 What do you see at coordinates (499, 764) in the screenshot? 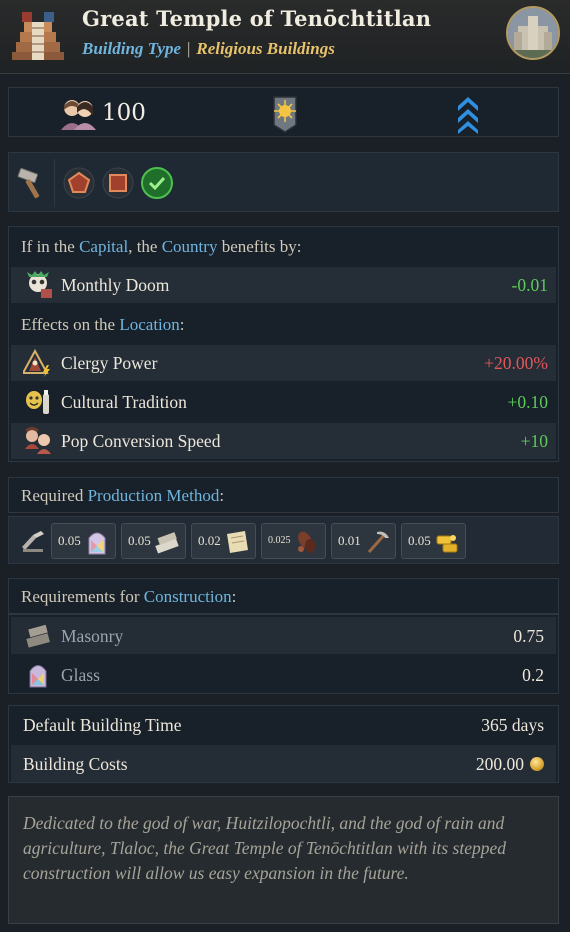
I see `building-cost-value: 200.00` at bounding box center [499, 764].